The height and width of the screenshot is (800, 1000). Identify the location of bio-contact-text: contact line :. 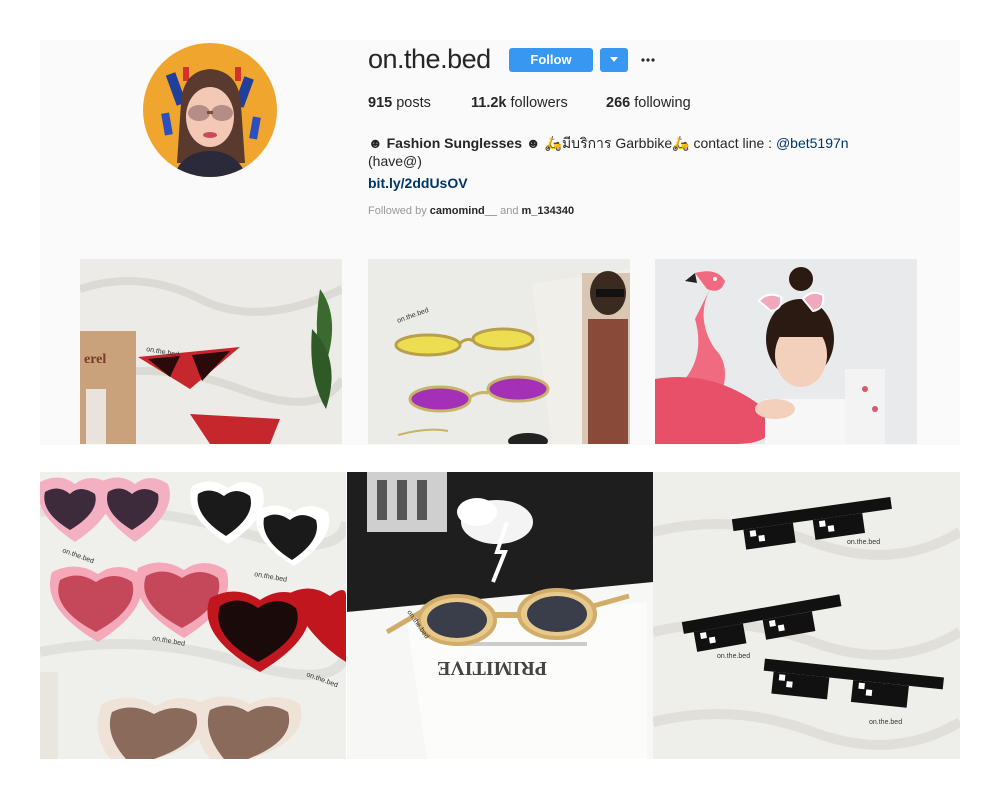
(733, 143).